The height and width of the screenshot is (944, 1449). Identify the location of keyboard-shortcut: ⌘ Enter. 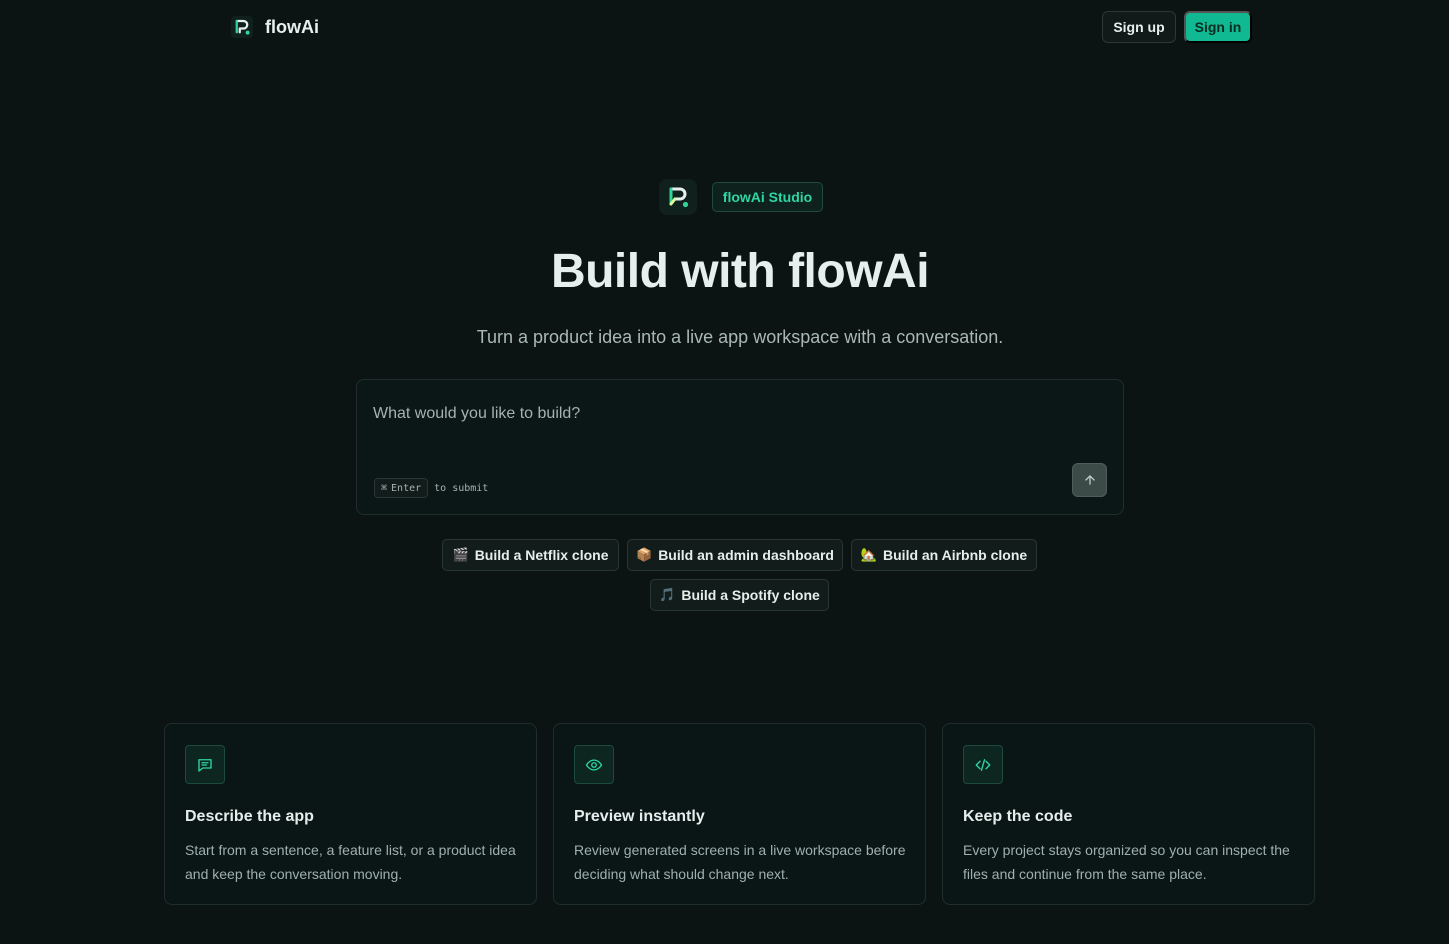
(401, 488).